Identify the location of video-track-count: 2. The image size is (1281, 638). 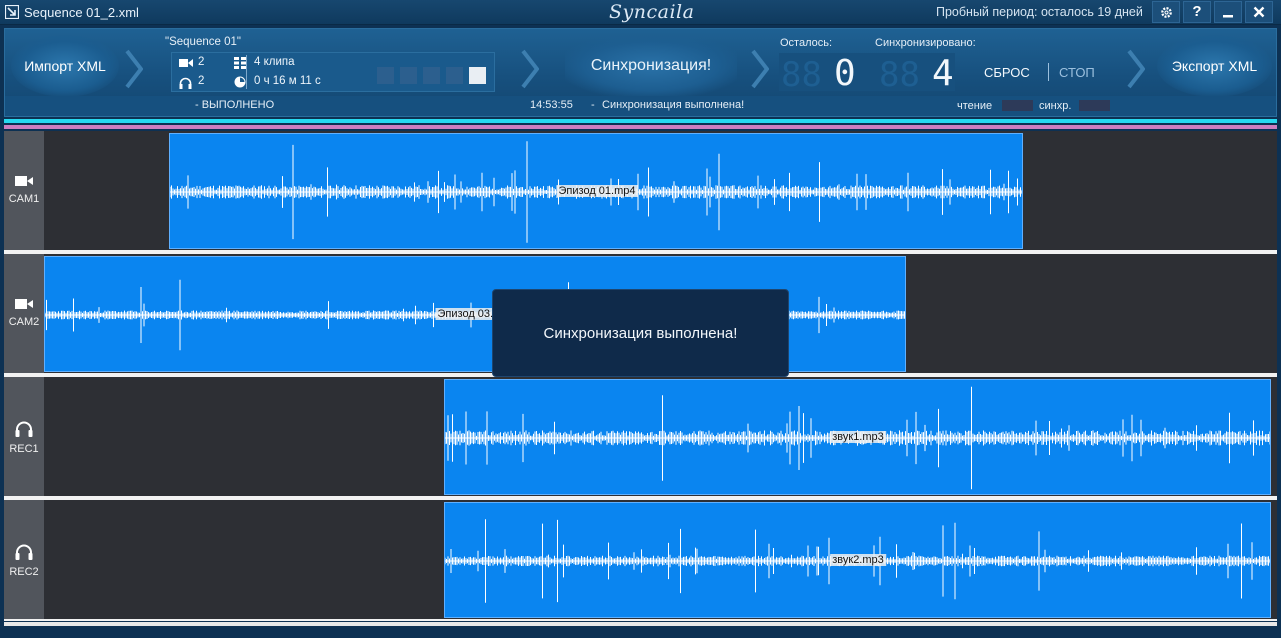
(201, 62).